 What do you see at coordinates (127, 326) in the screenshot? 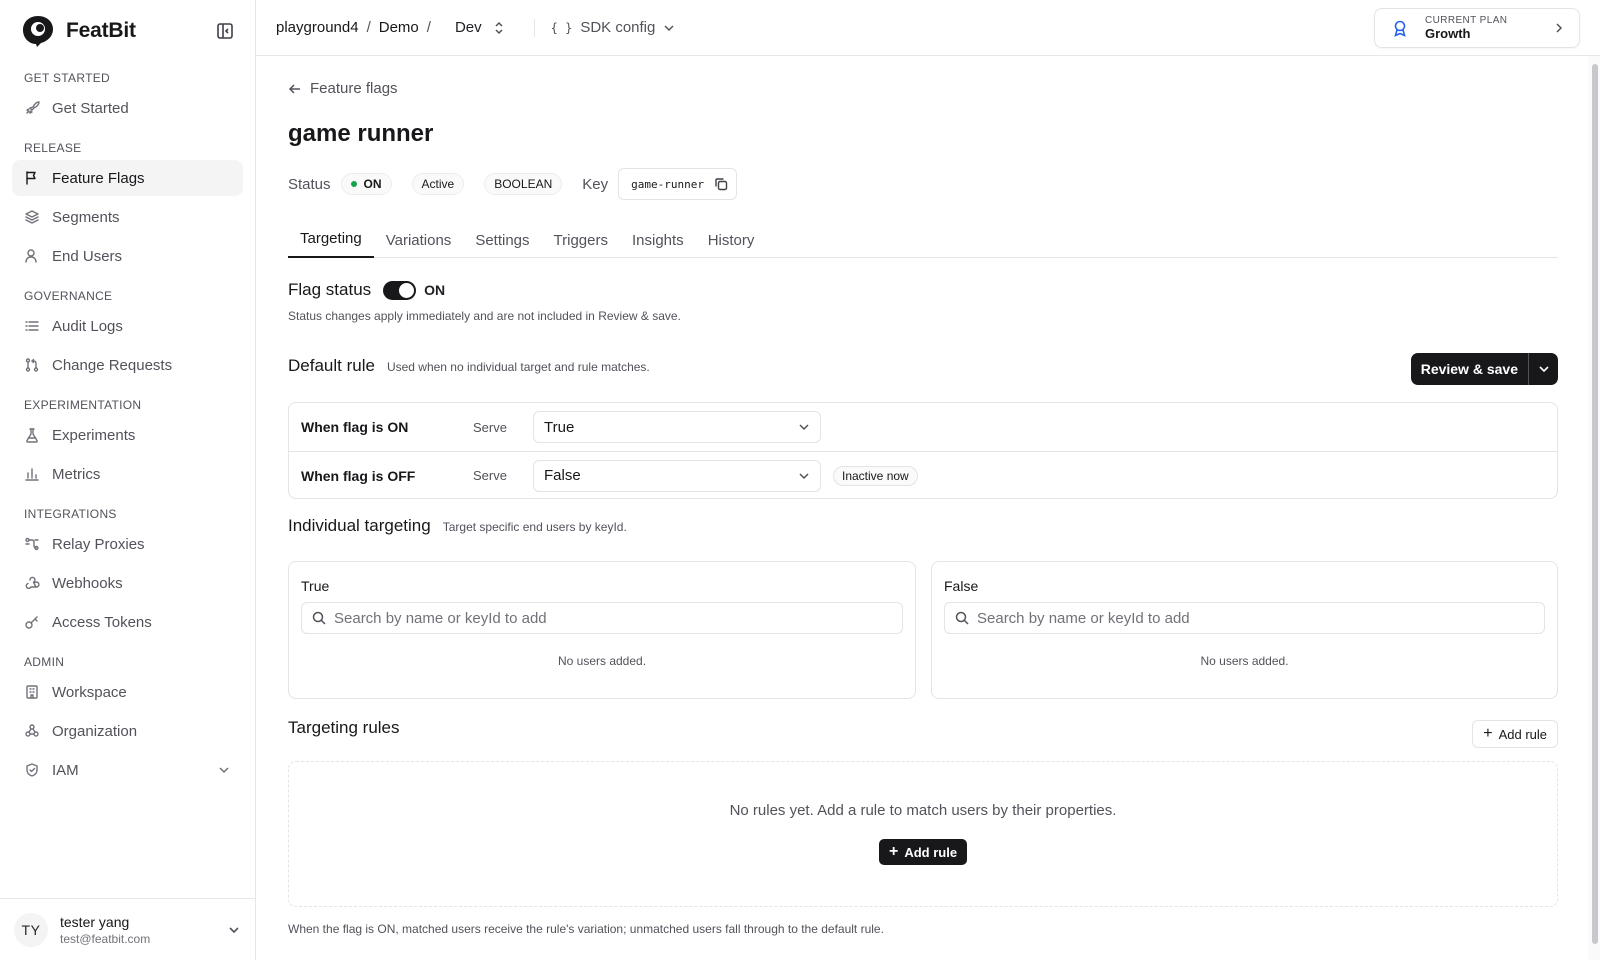
I see `sidebar-item-audit-logs: Audit Logs` at bounding box center [127, 326].